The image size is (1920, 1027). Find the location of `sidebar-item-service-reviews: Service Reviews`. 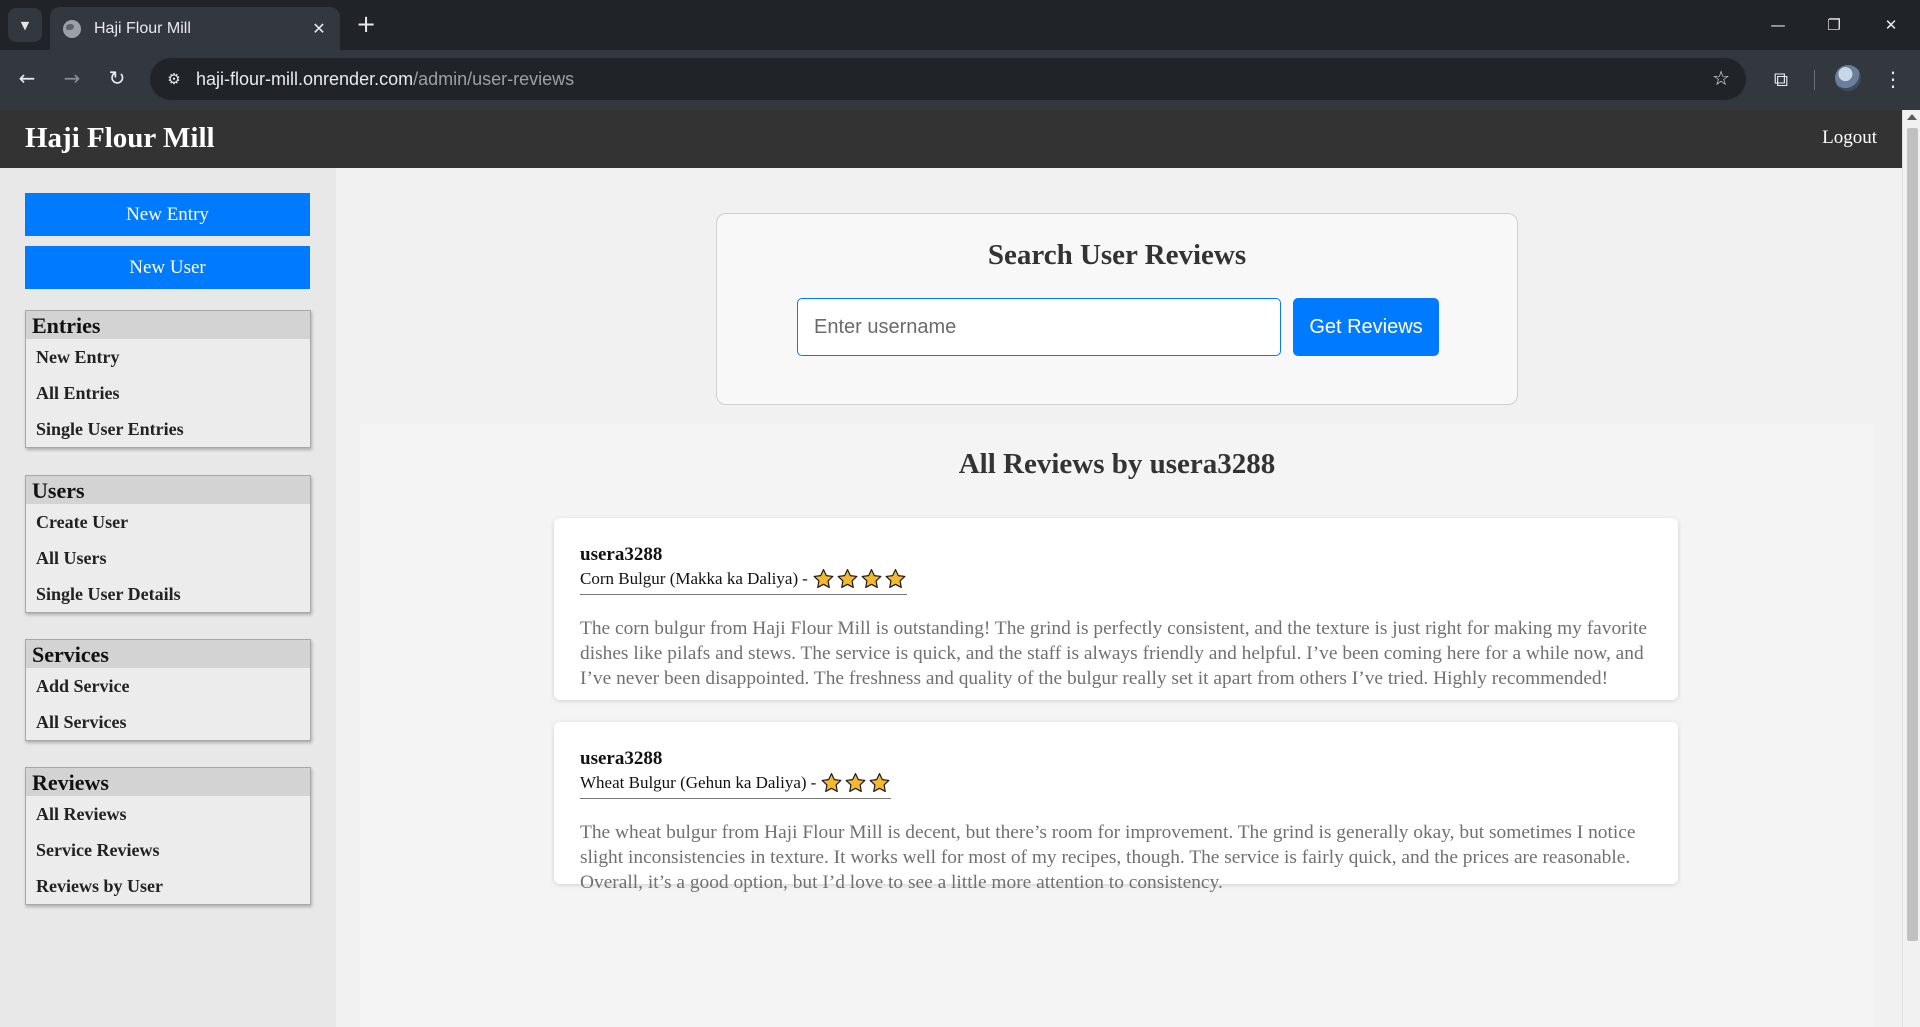

sidebar-item-service-reviews: Service Reviews is located at coordinates (168, 850).